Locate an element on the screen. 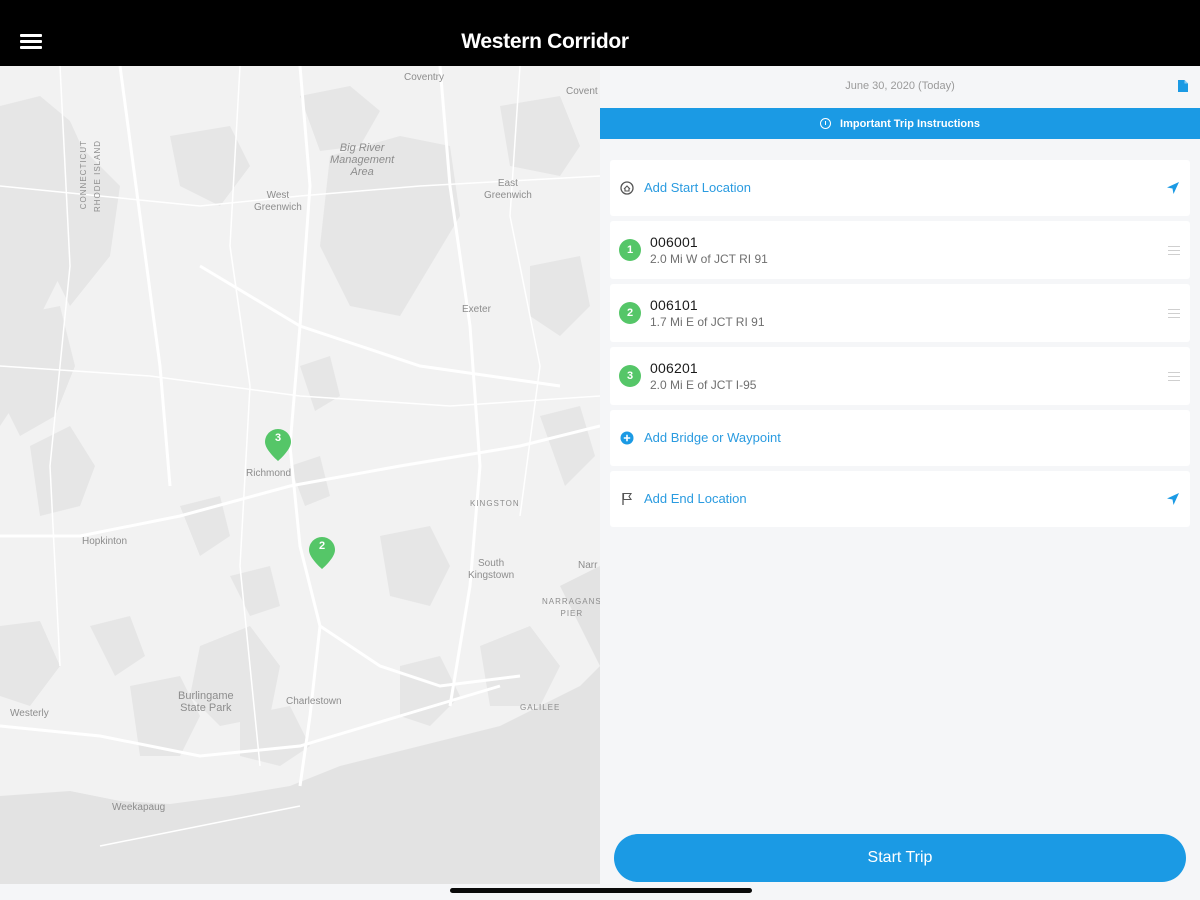  stop-id: 006101 is located at coordinates (674, 305).